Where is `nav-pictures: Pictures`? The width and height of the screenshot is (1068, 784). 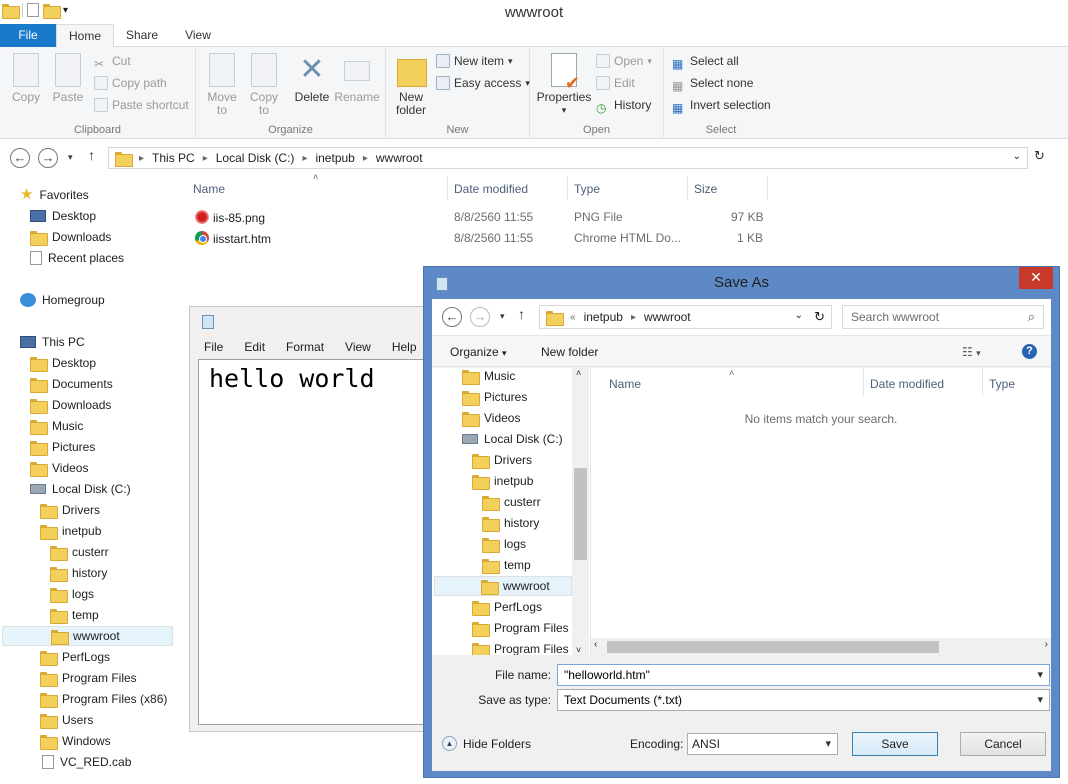
nav-pictures: Pictures is located at coordinates (62, 447).